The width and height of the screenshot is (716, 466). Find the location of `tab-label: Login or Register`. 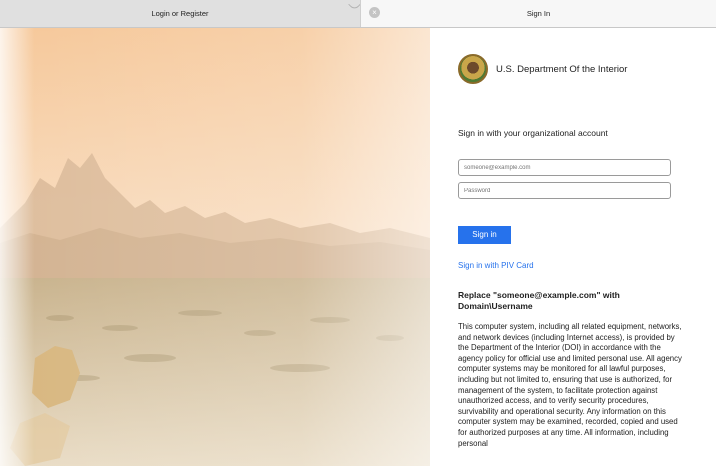

tab-label: Login or Register is located at coordinates (180, 13).